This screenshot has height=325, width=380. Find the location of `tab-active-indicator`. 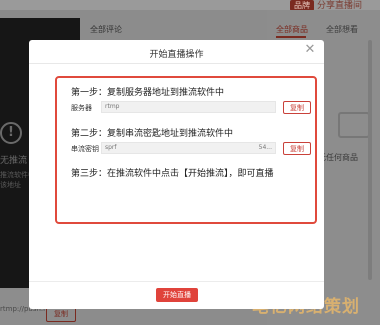

tab-active-indicator is located at coordinates (291, 37).